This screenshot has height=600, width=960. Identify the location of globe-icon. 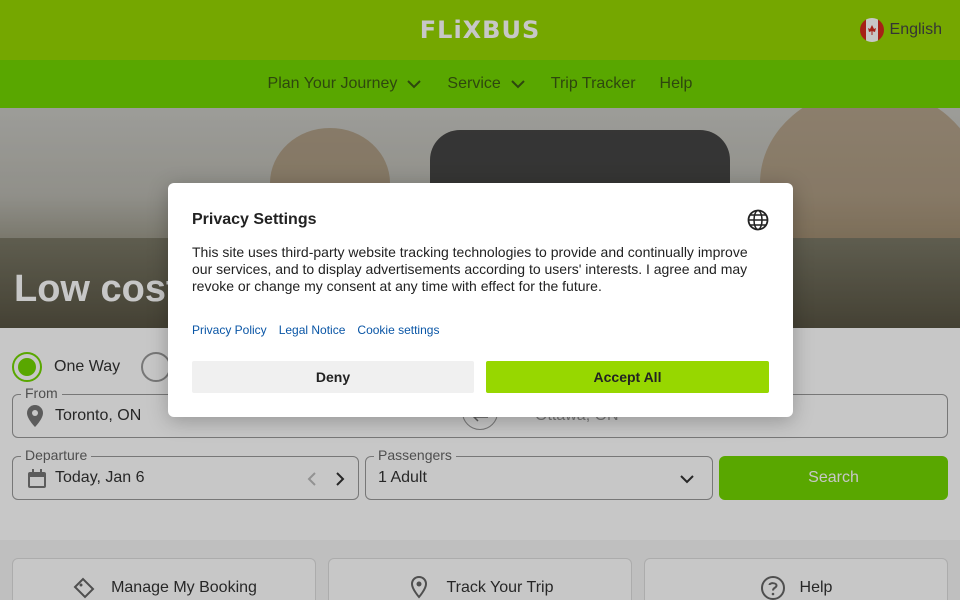
(758, 220).